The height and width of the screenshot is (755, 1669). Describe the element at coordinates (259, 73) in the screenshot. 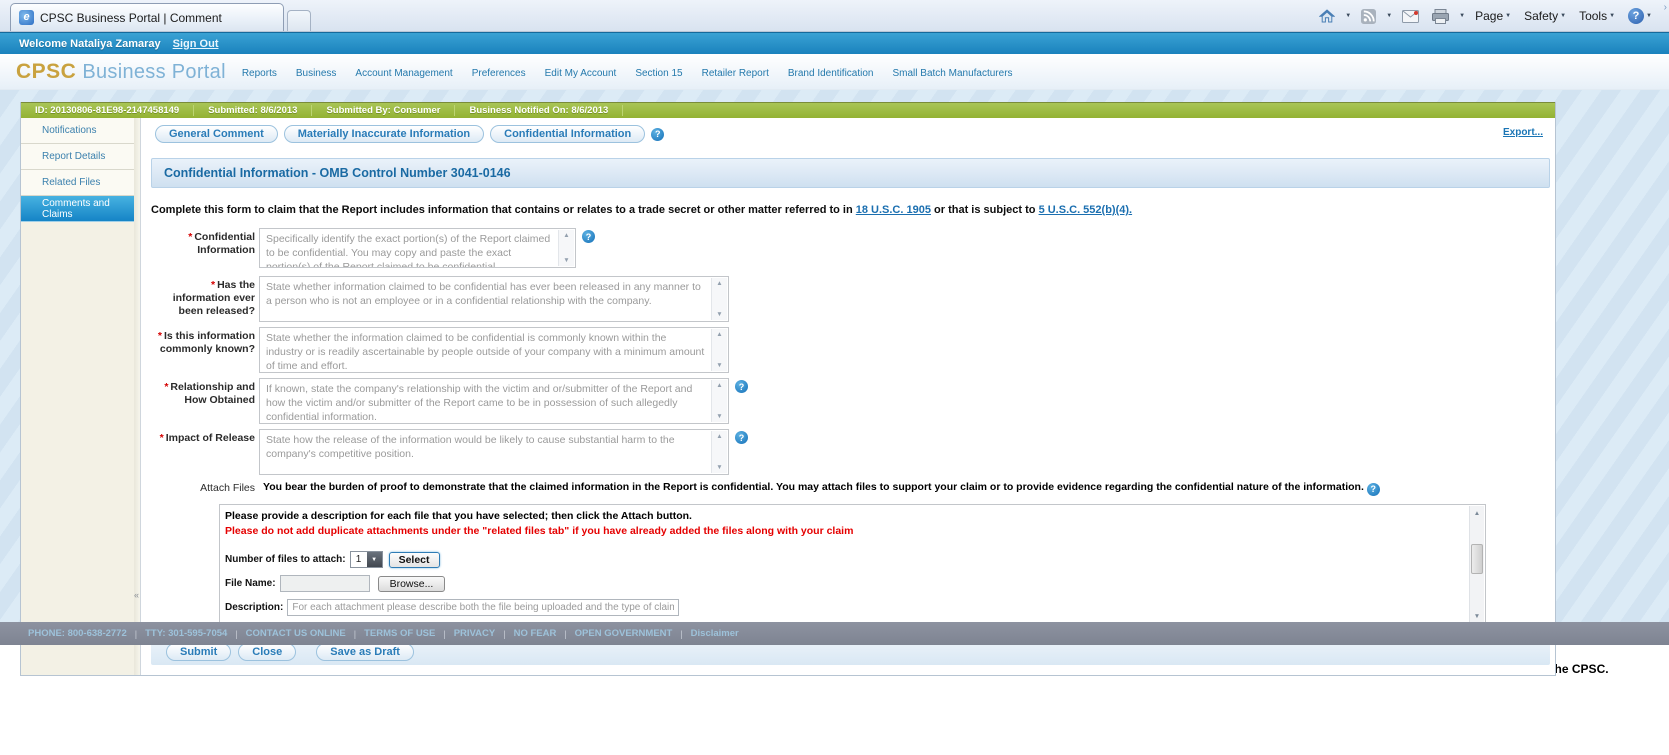

I see `nav-reports: Reports` at that location.